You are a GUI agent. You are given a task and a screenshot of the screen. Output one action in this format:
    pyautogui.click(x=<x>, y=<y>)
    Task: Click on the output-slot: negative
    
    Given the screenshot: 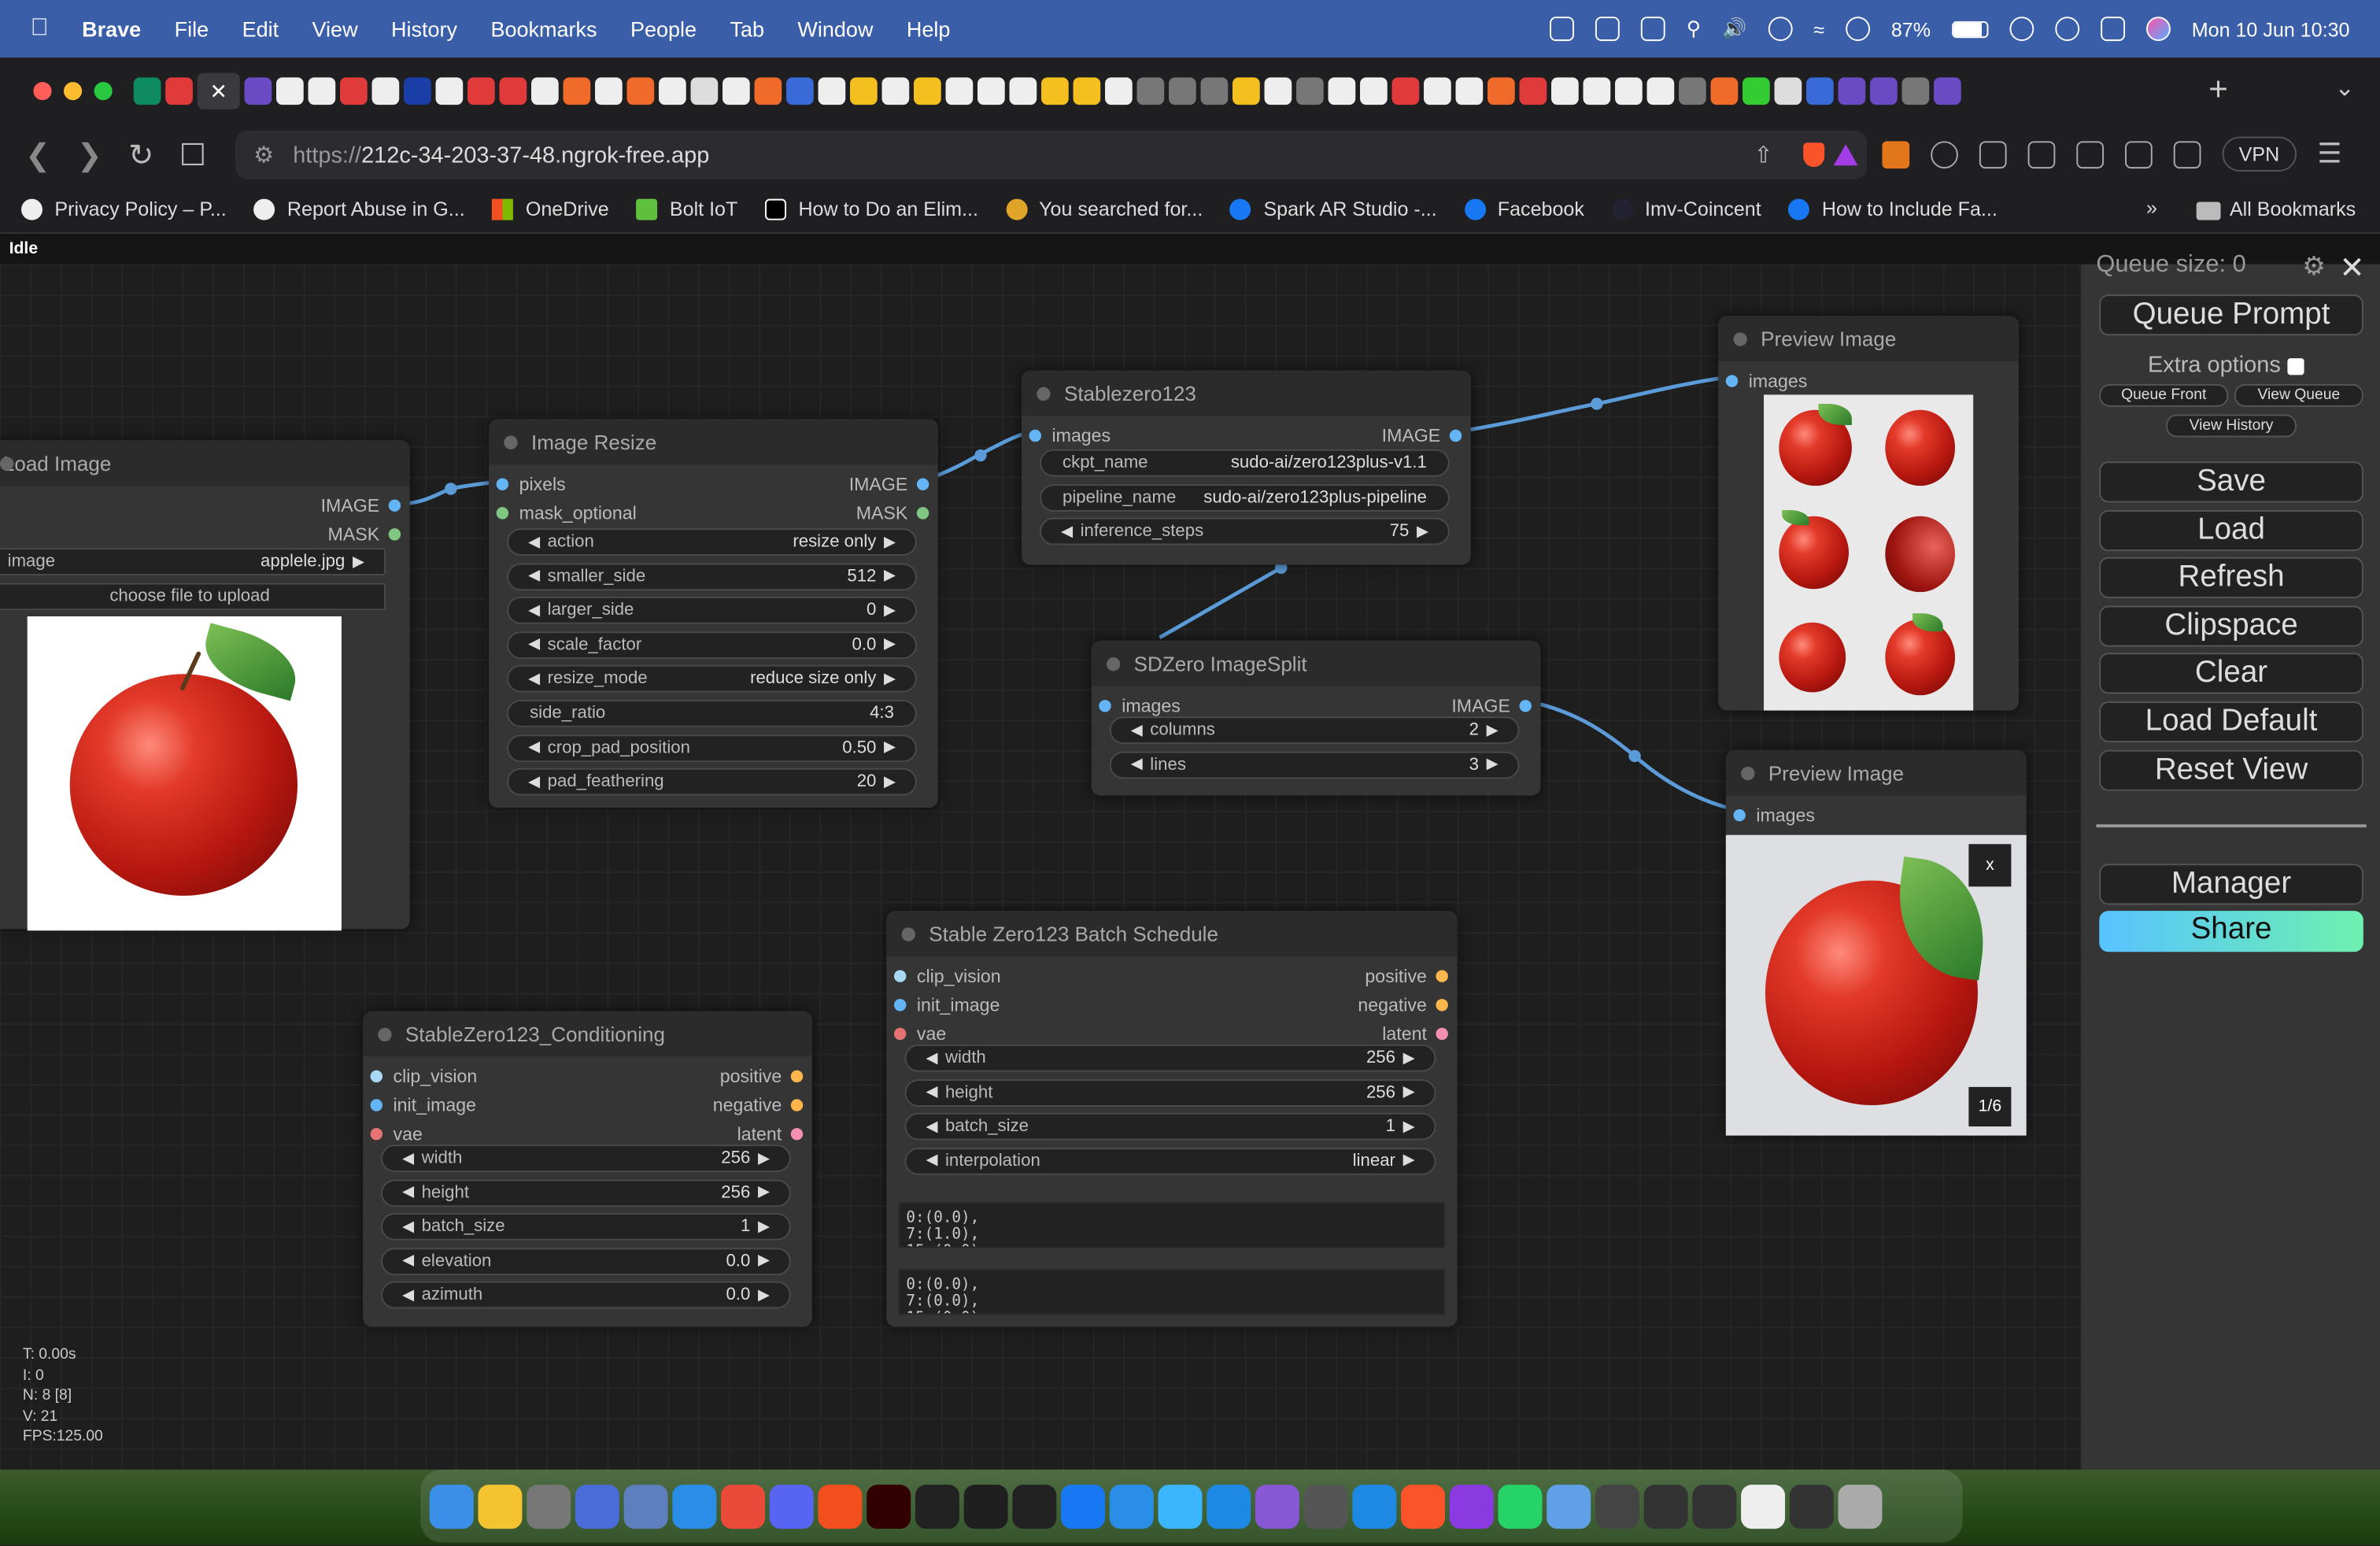 What is the action you would take?
    pyautogui.click(x=758, y=1105)
    